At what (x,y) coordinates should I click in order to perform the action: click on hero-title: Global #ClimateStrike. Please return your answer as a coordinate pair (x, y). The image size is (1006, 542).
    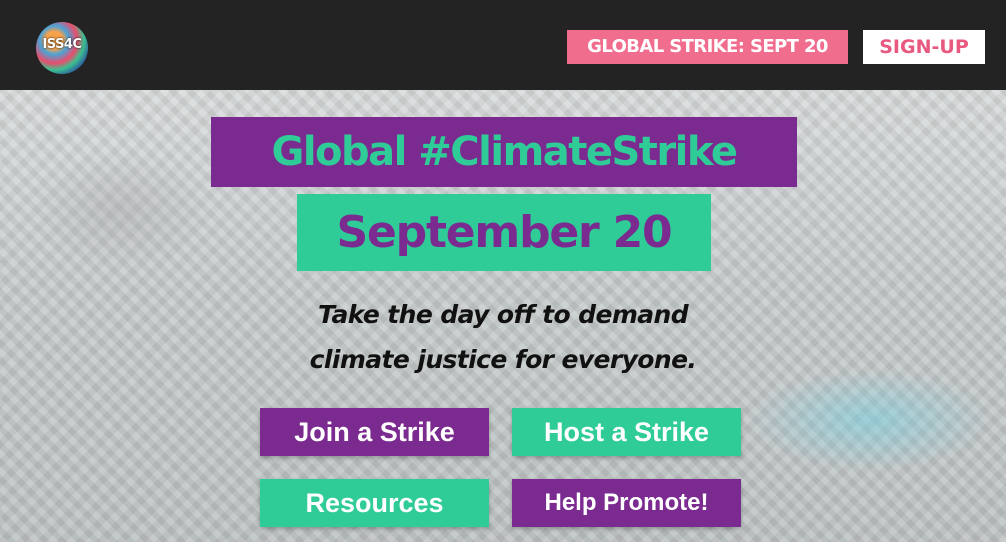
    Looking at the image, I should click on (504, 152).